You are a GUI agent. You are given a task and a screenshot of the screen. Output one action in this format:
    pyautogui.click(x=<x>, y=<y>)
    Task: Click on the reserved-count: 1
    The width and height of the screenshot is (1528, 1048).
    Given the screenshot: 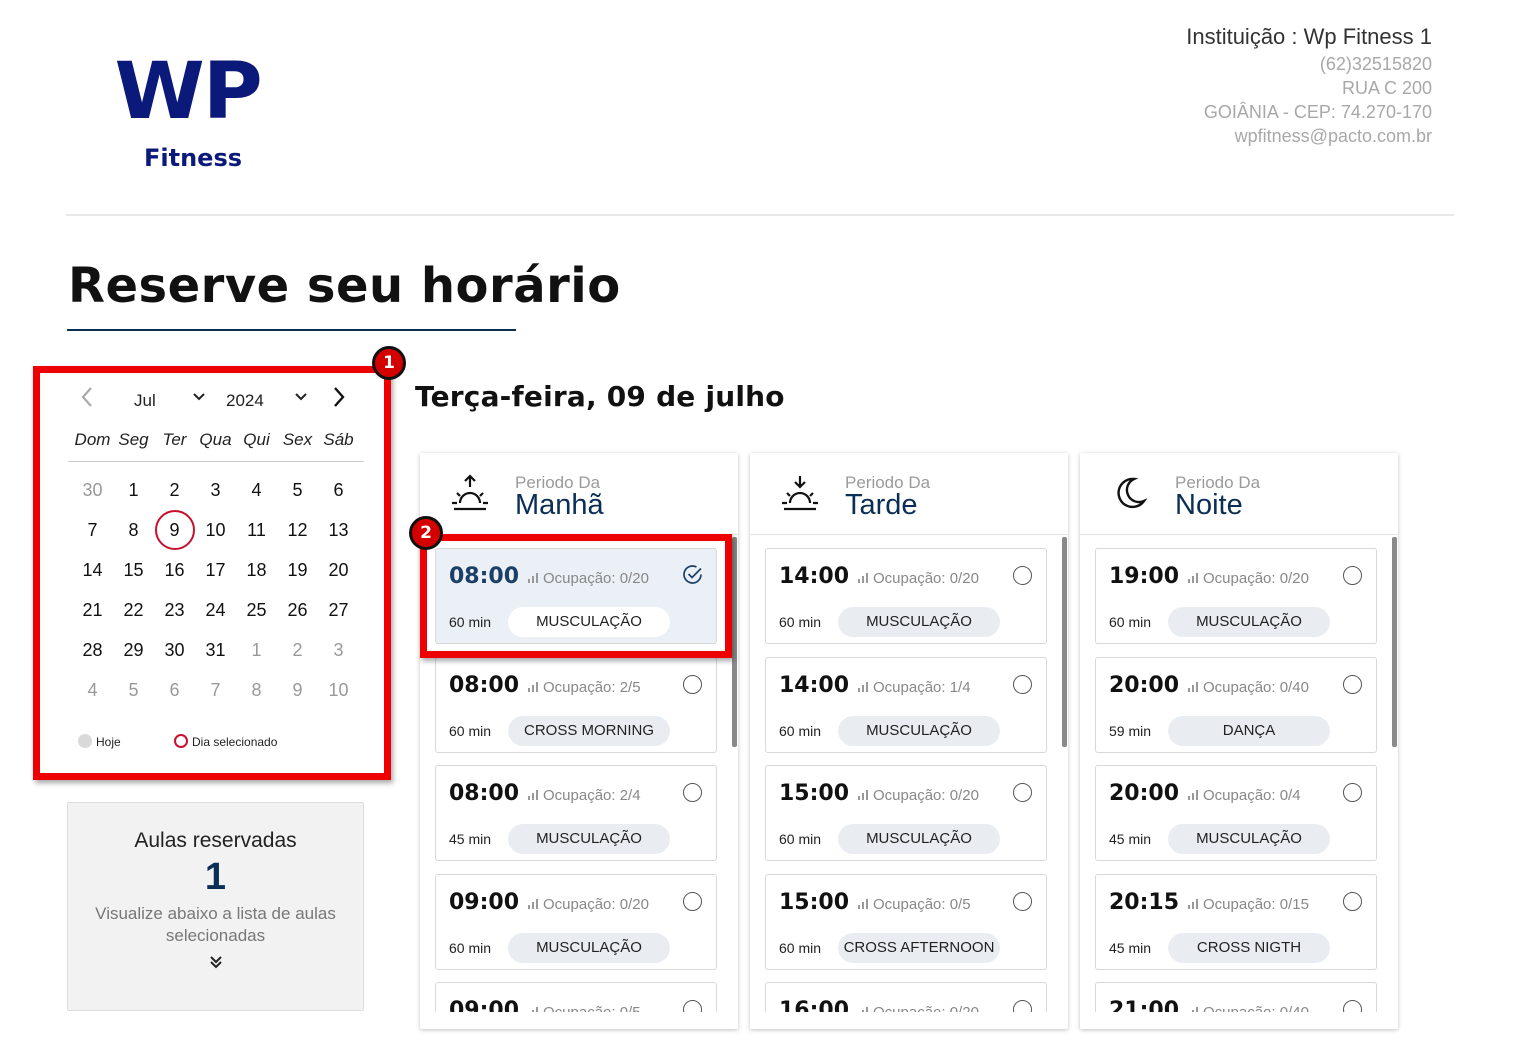 What is the action you would take?
    pyautogui.click(x=215, y=877)
    